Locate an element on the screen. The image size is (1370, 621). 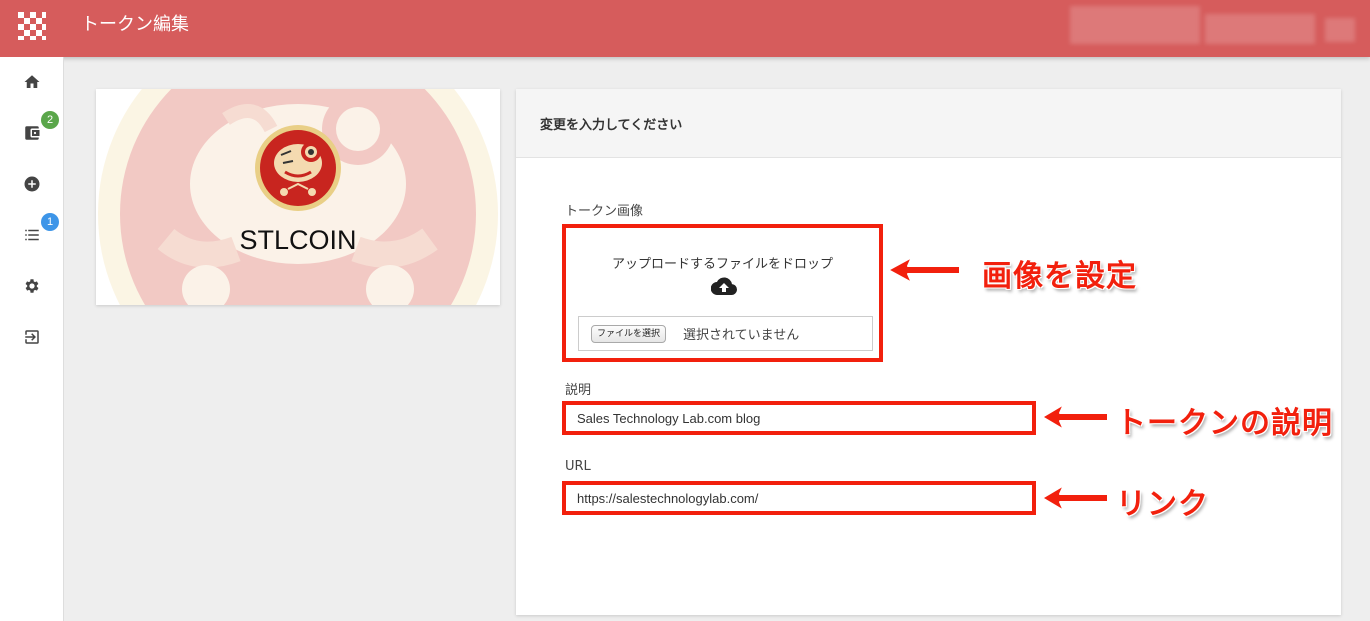
image-dropzone: アップロードするファイルをドロップ ファイルを選択 選択されていません is located at coordinates (722, 293).